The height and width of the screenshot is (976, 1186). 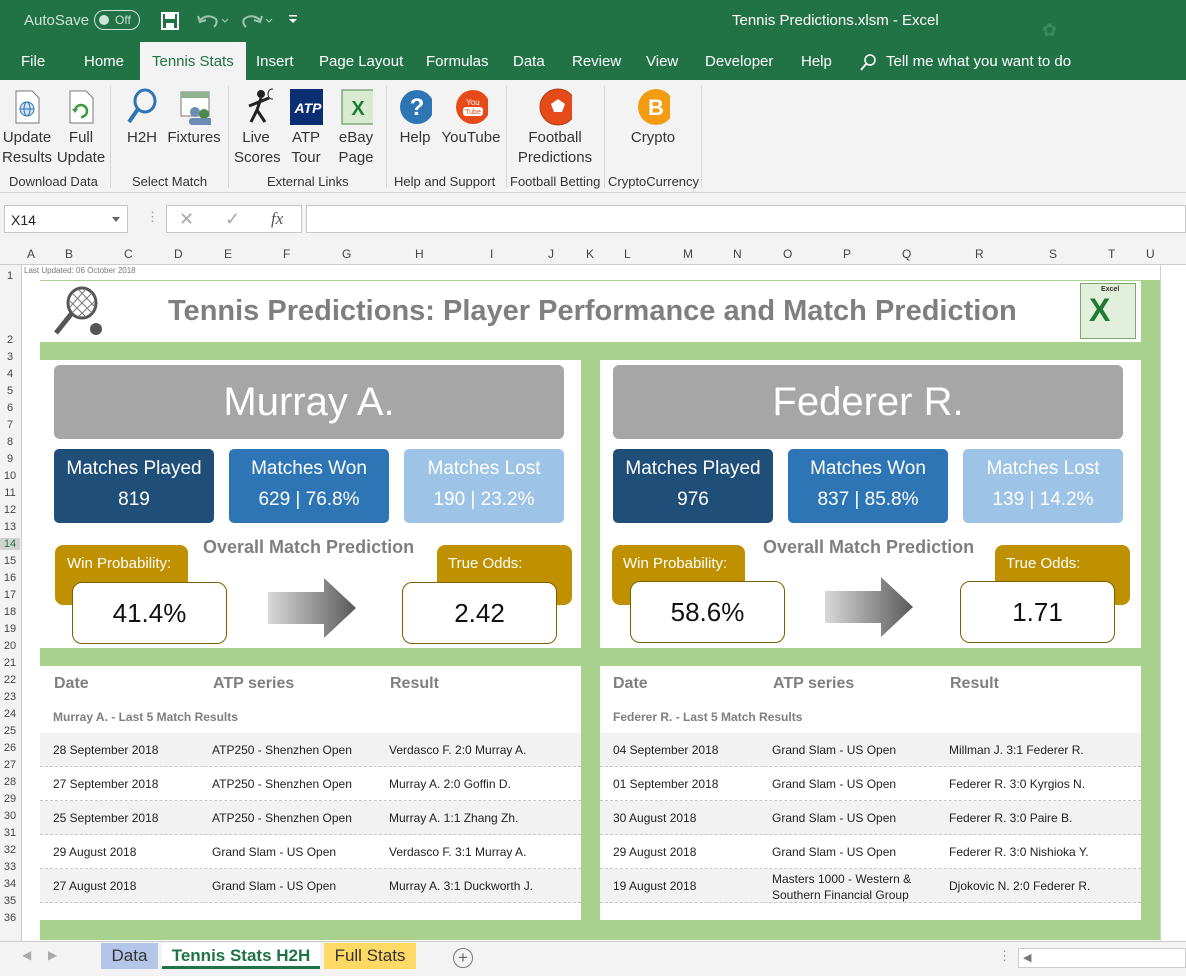 I want to click on horizontal-scrollbar: ◀, so click(x=1102, y=958).